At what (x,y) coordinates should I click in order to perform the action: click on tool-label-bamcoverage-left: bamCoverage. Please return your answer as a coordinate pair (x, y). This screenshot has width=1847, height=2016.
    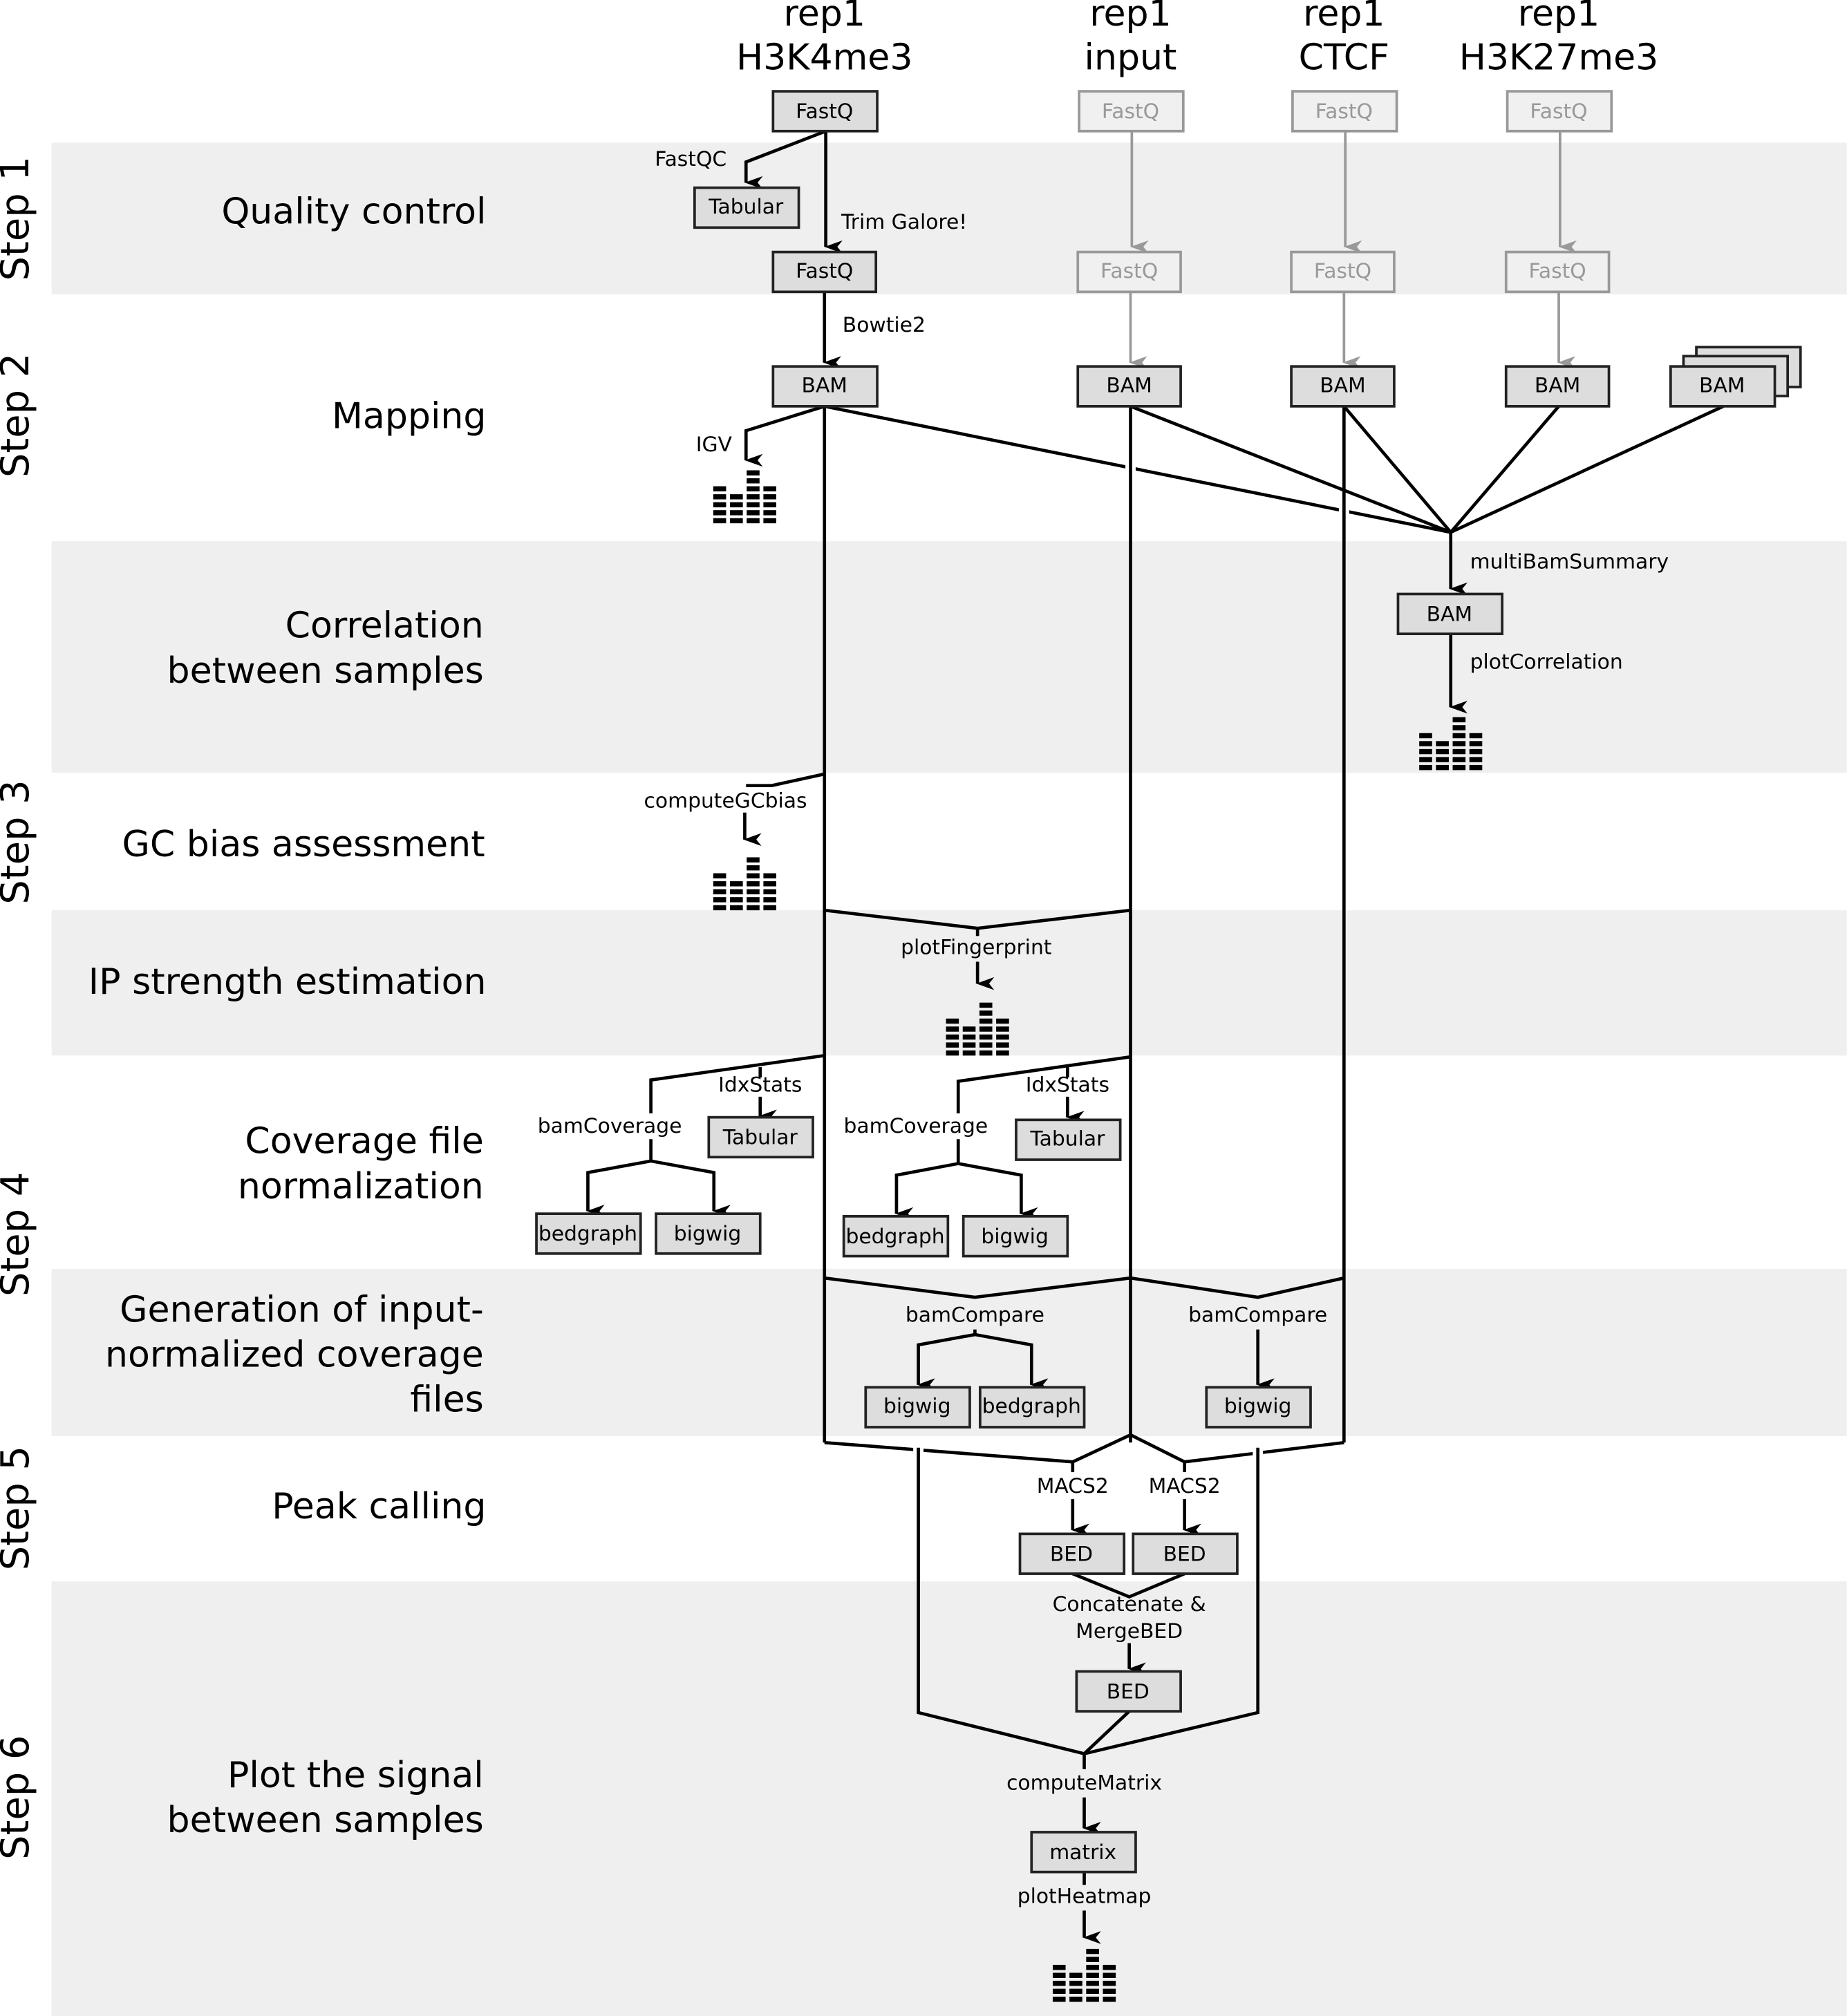
    Looking at the image, I should click on (610, 1126).